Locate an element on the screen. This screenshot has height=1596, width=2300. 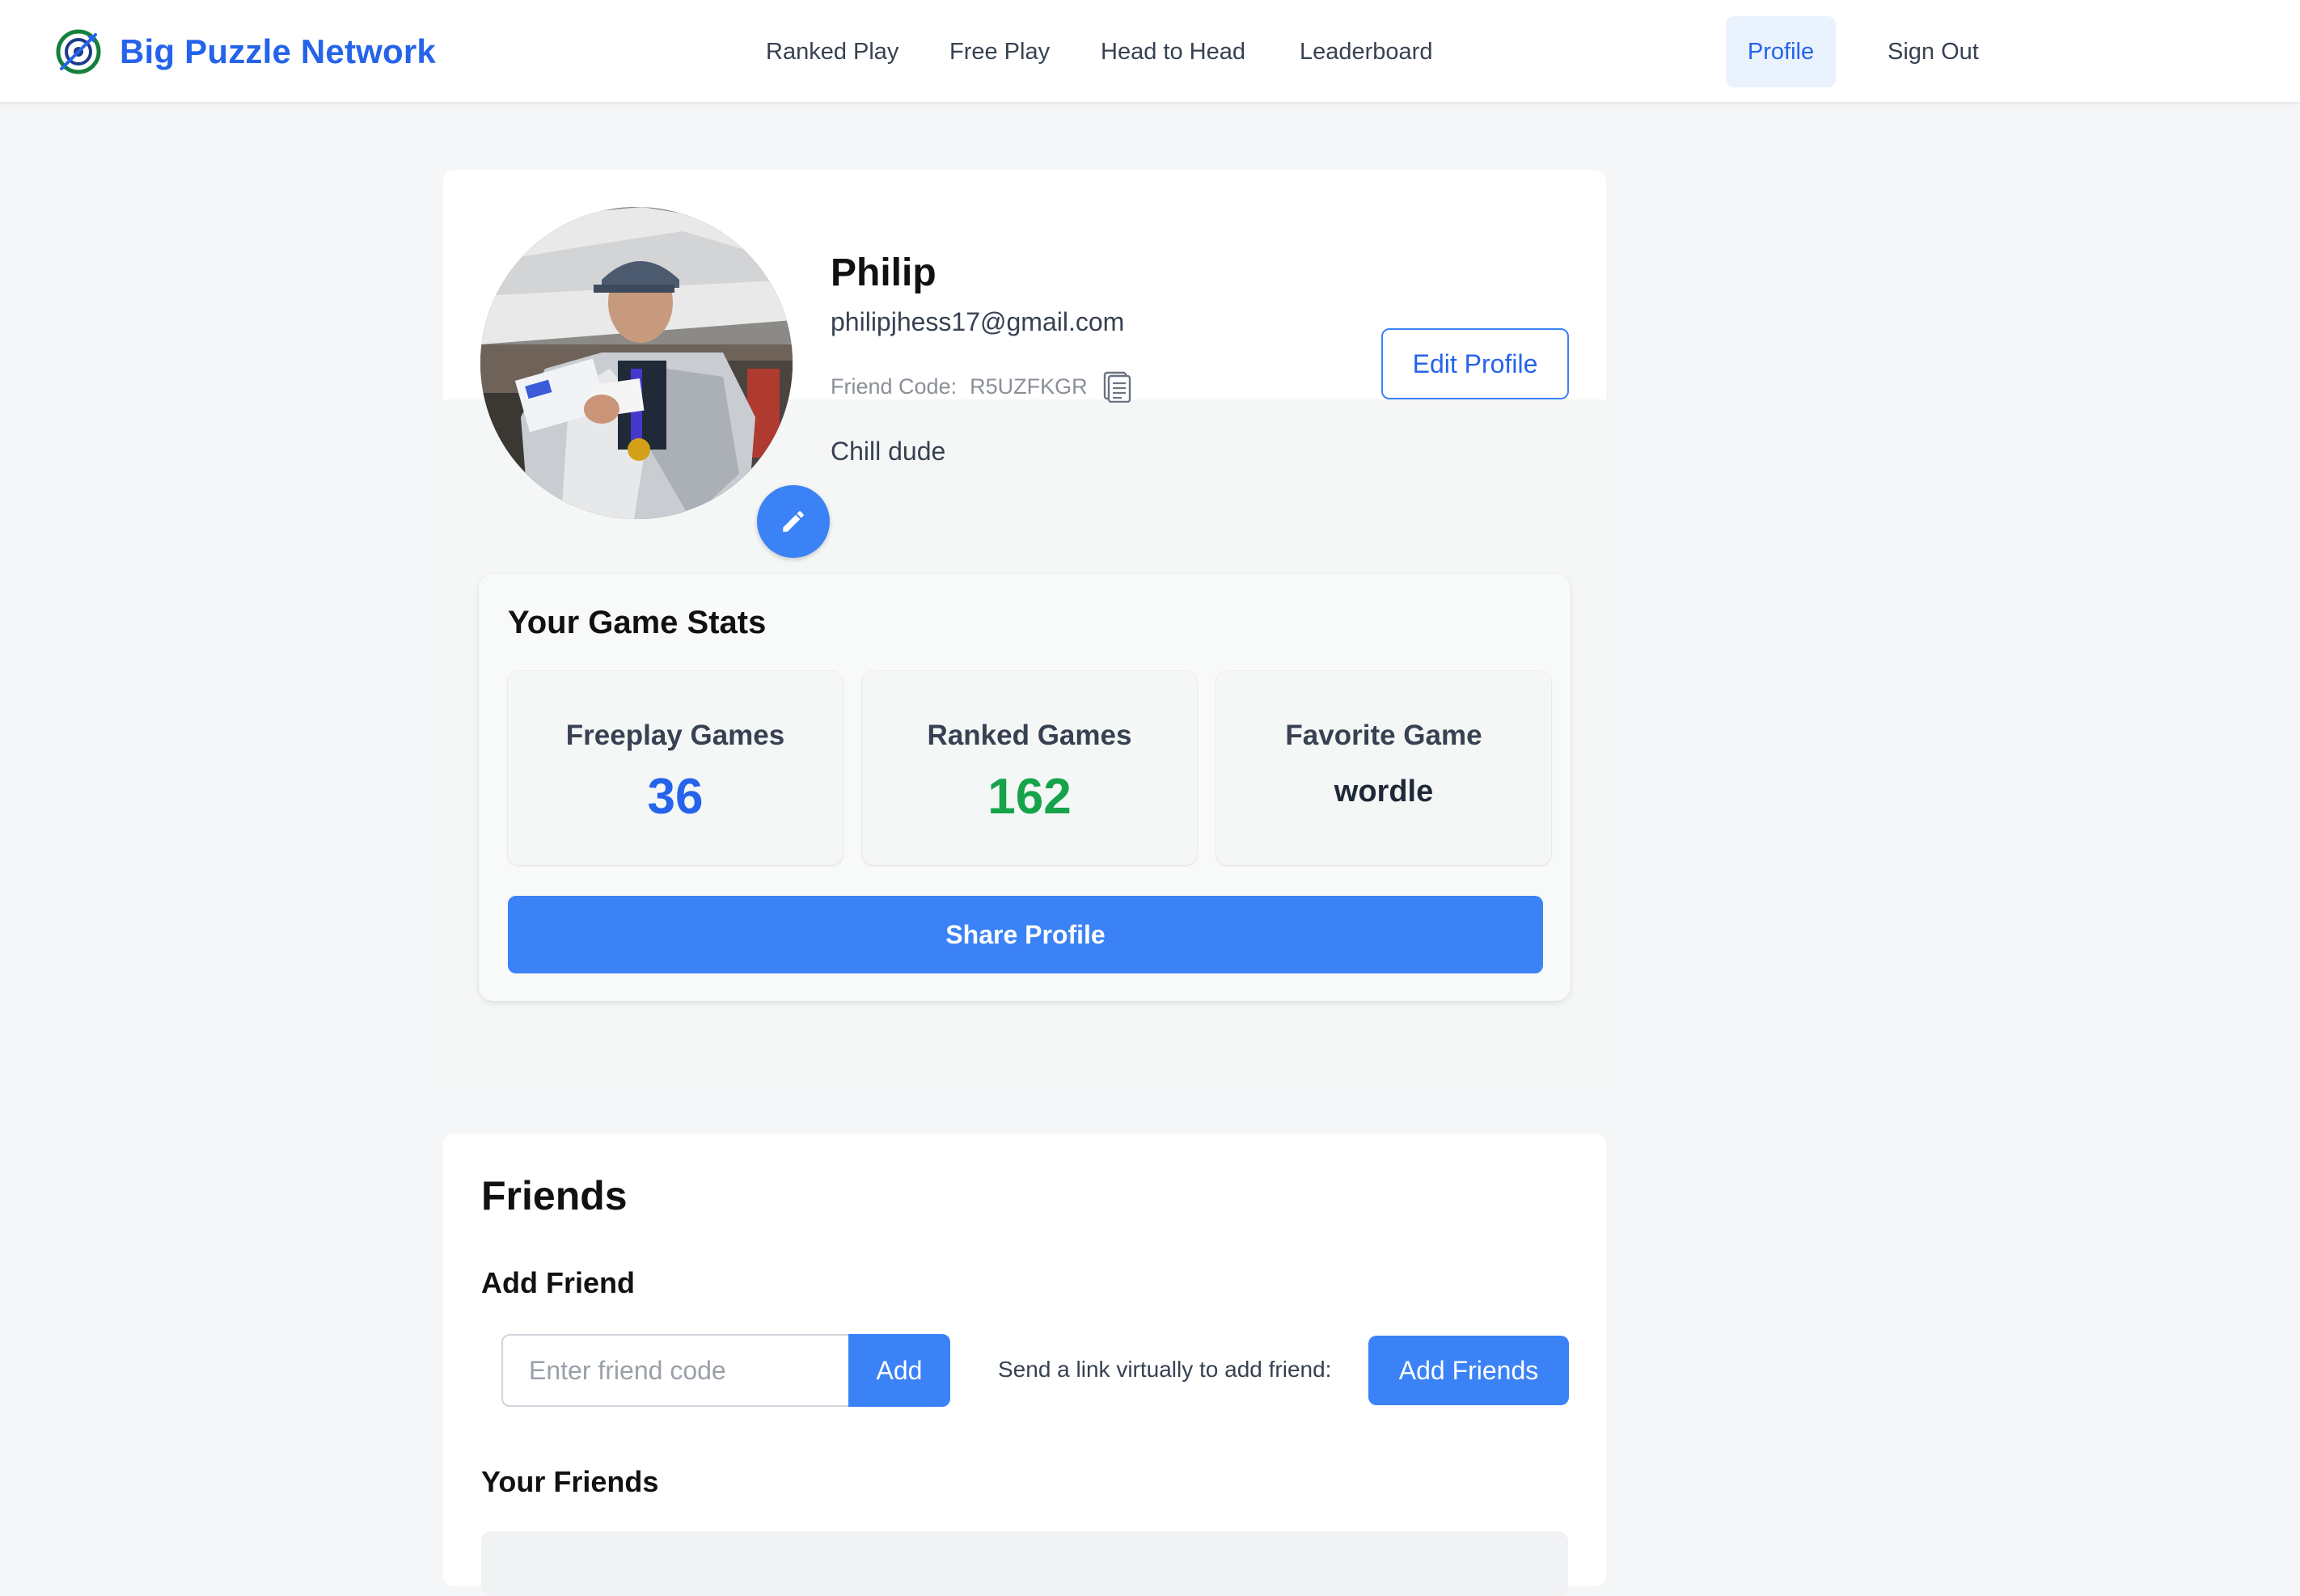
nav-head-to-head: Head to Head is located at coordinates (1173, 51).